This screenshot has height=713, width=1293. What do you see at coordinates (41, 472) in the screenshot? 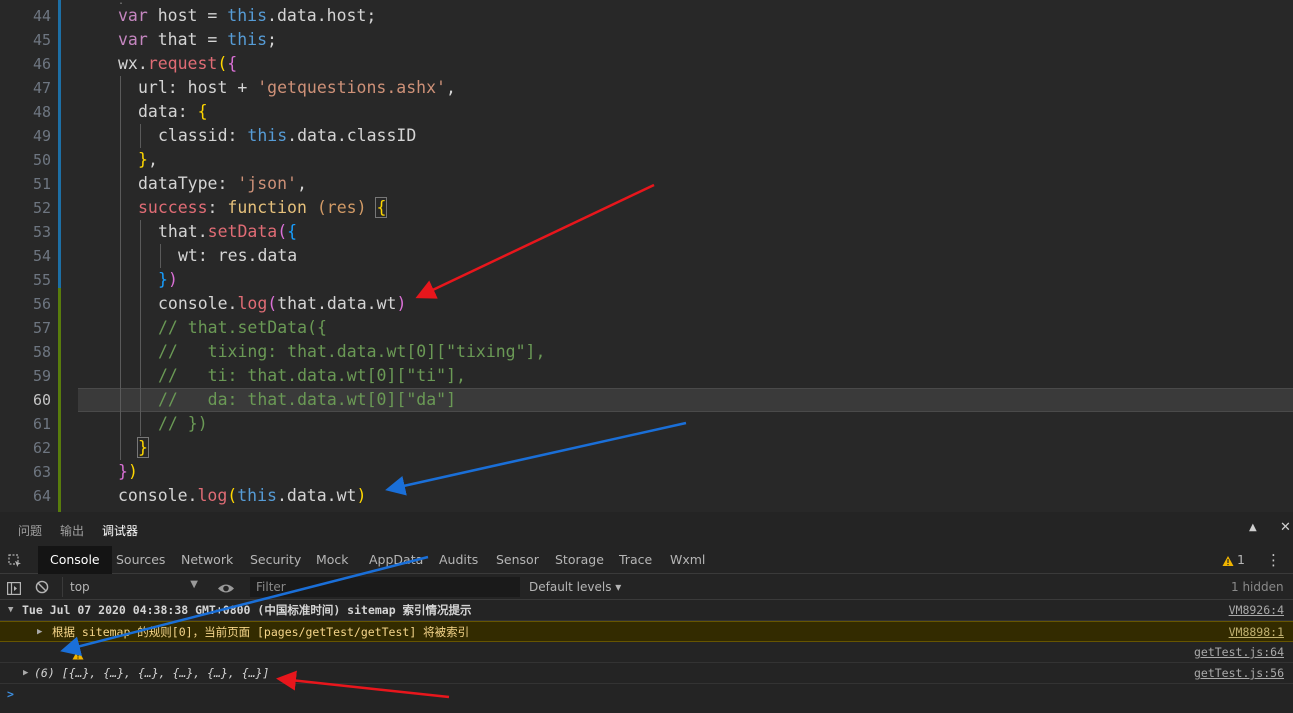
I see `line-number: 63` at bounding box center [41, 472].